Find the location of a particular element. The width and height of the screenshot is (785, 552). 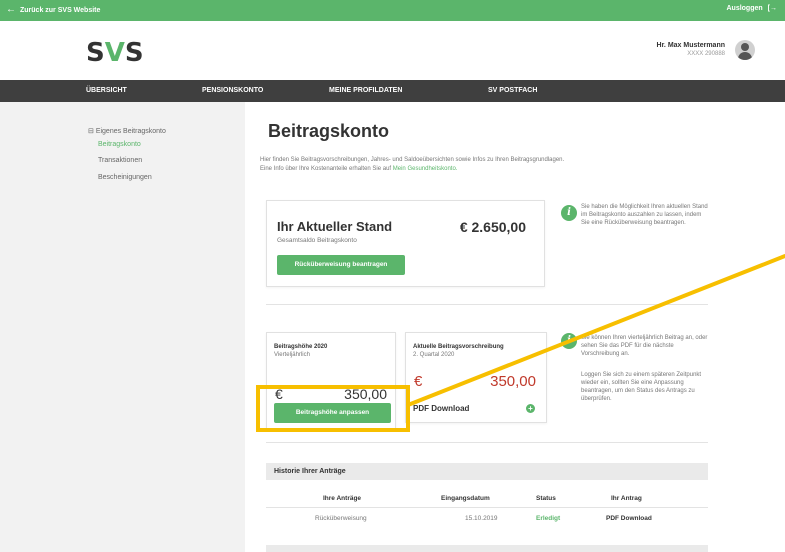

balance-subtitle: Gesamtsaldo Beitragskonto is located at coordinates (317, 240).